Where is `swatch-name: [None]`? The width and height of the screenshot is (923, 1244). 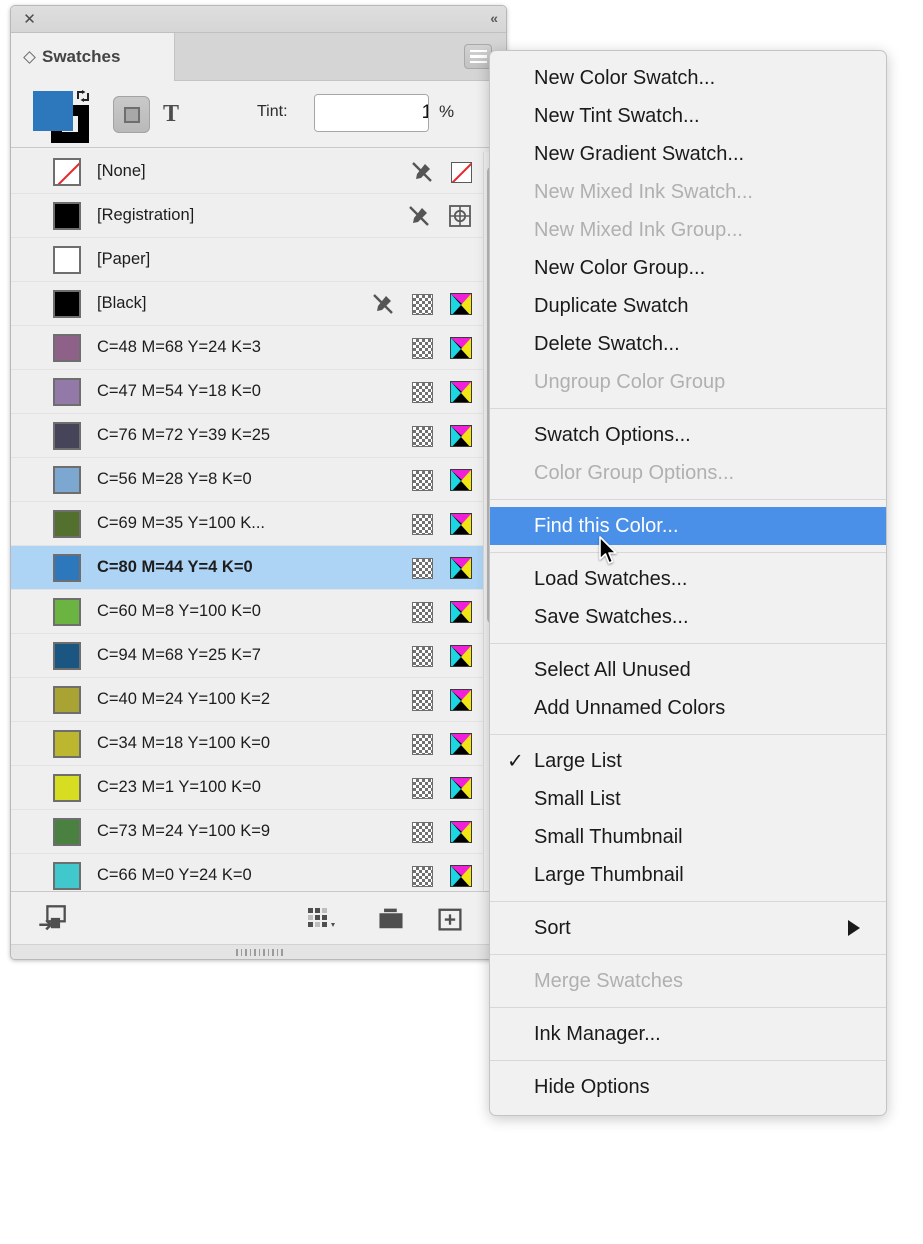 swatch-name: [None] is located at coordinates (121, 171).